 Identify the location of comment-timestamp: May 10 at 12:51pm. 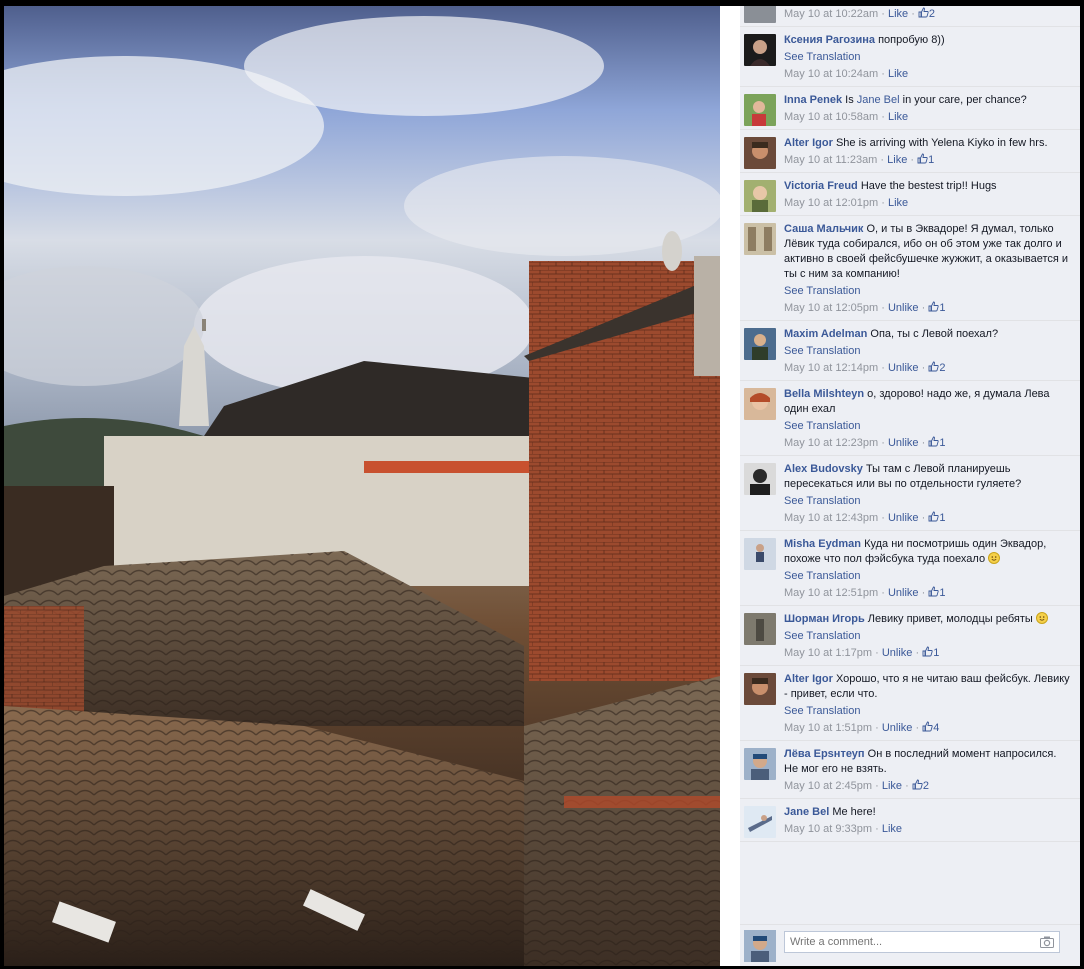
(831, 593).